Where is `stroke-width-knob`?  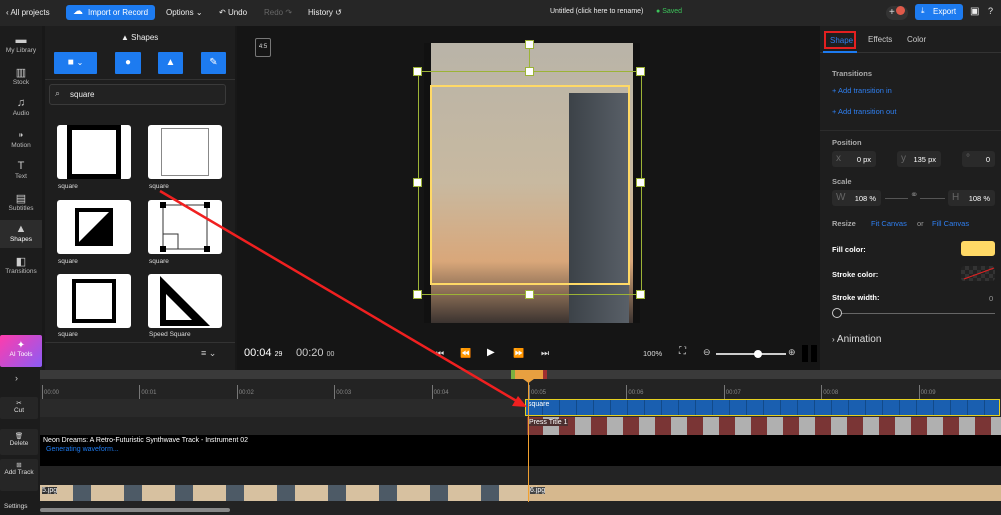
stroke-width-knob is located at coordinates (837, 313).